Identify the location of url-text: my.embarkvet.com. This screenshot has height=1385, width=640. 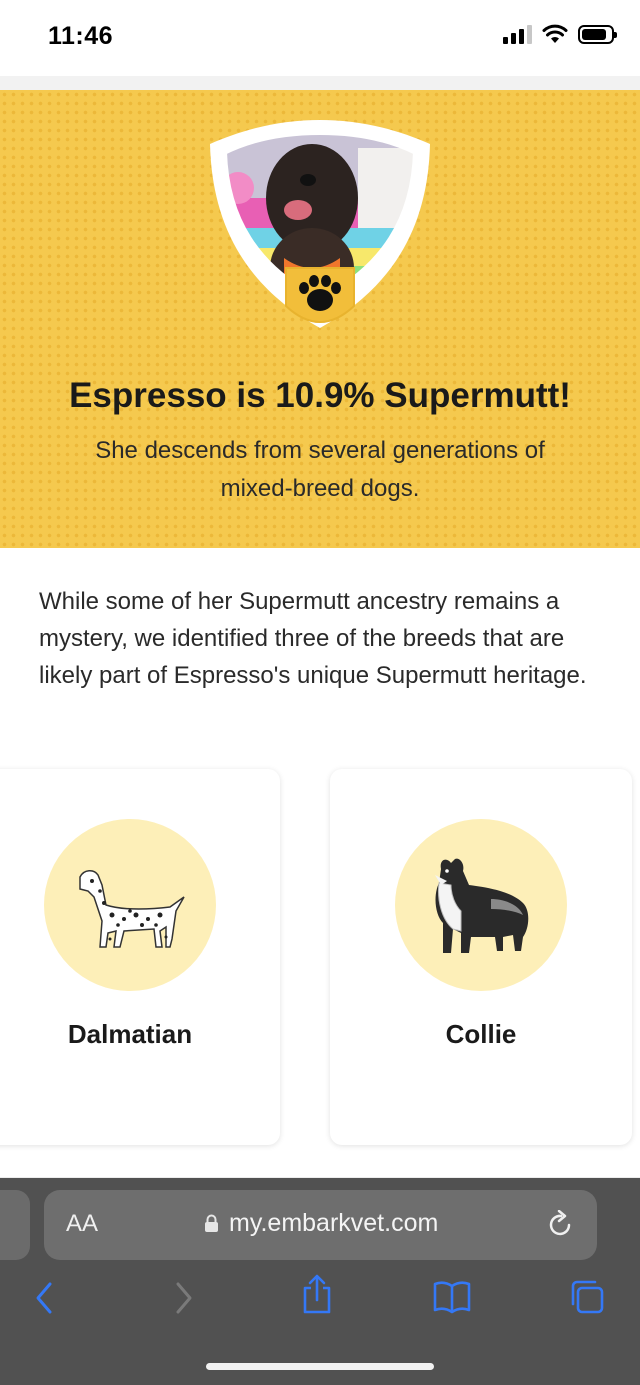
(334, 1223).